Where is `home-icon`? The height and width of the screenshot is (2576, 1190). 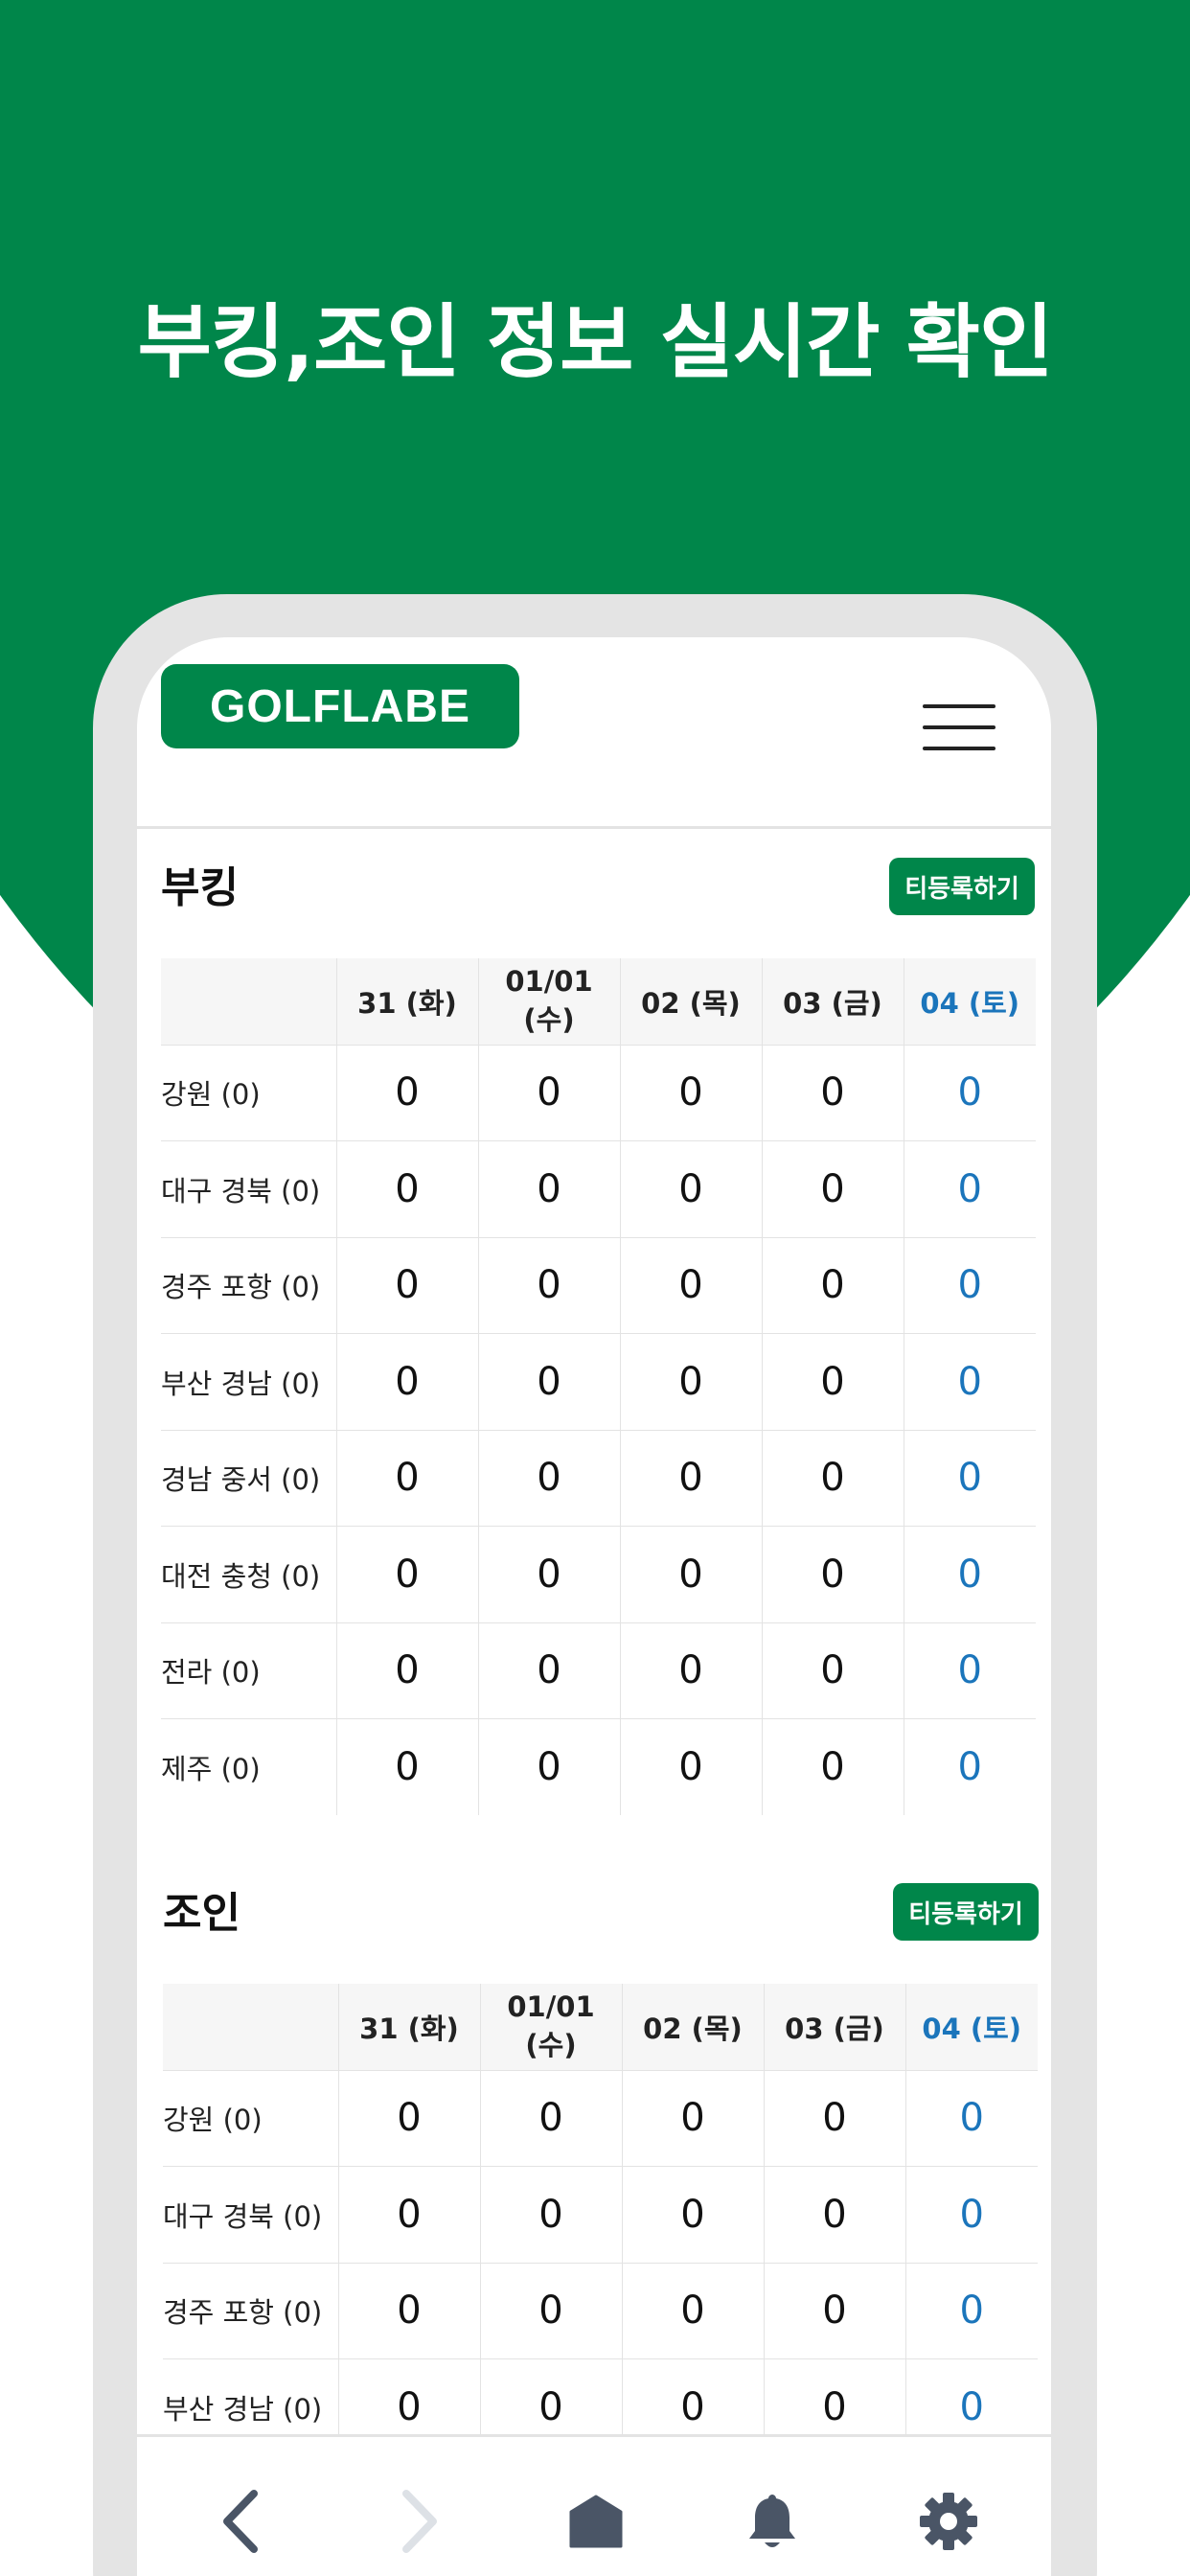
home-icon is located at coordinates (596, 2521).